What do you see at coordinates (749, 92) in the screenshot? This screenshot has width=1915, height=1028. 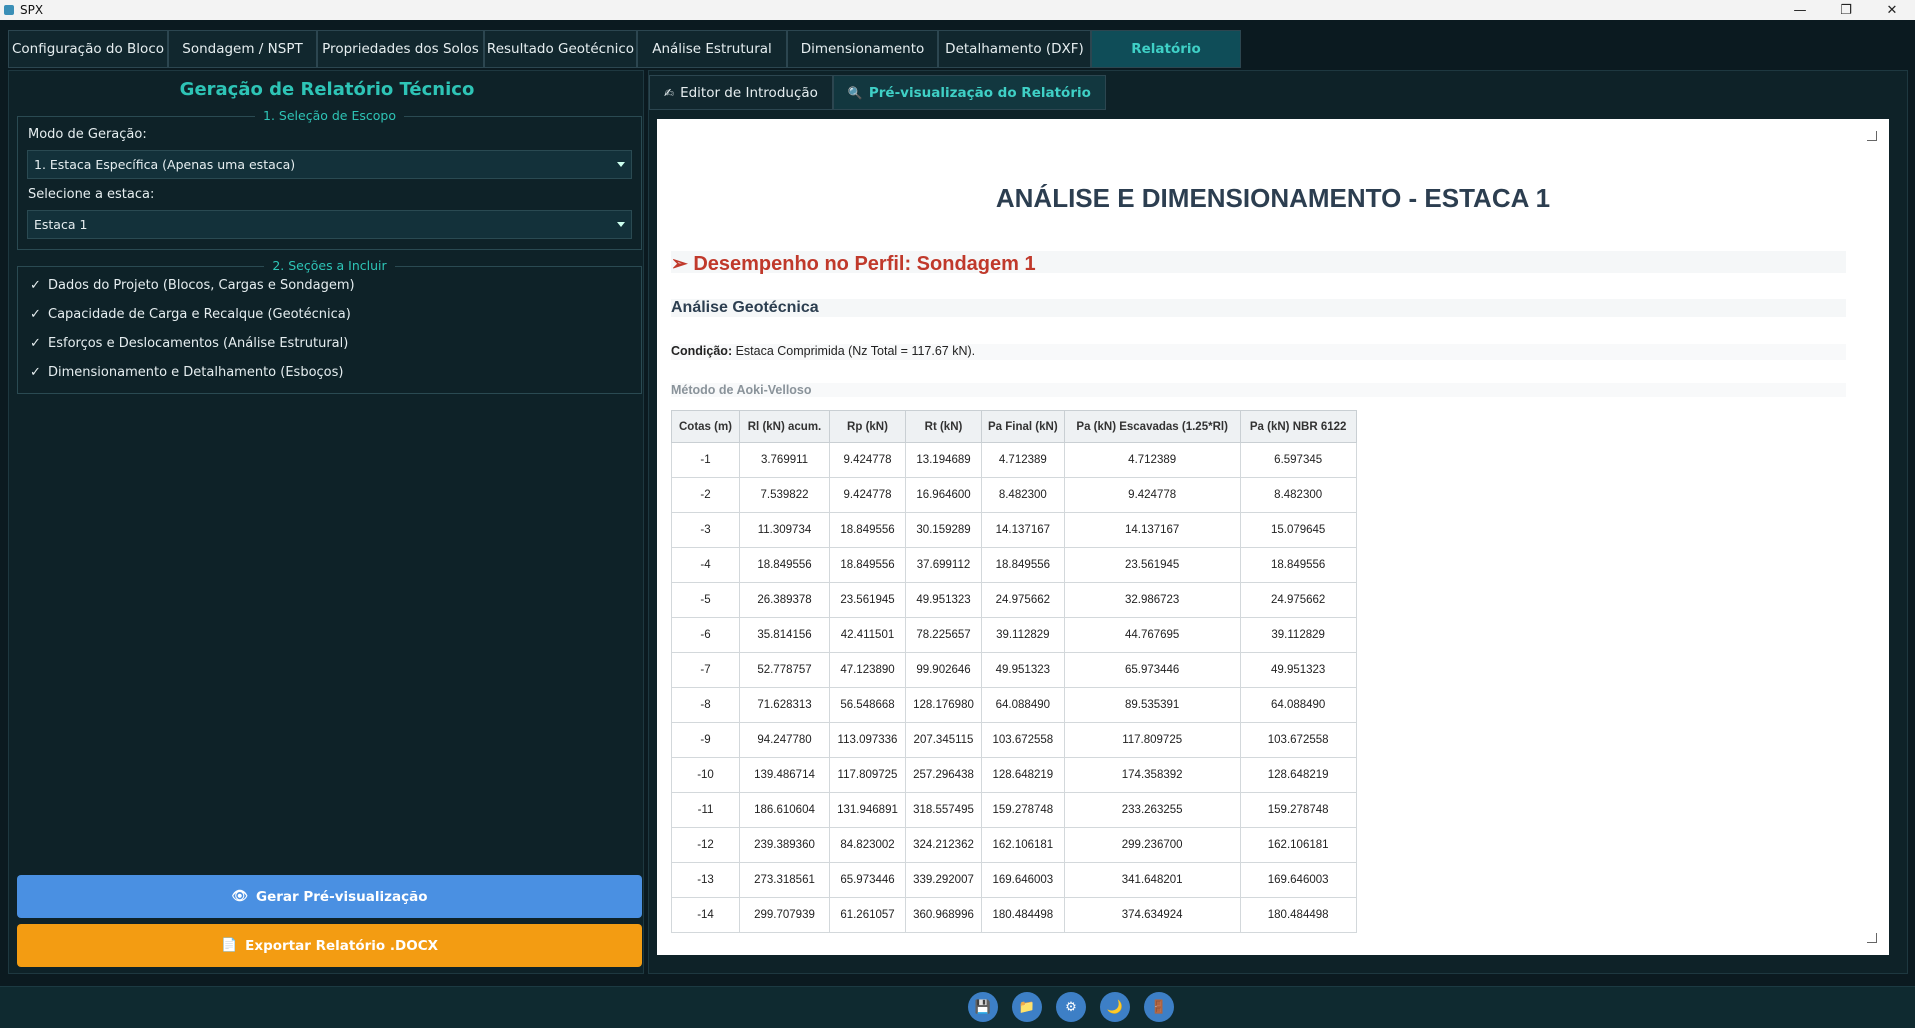 I see `tab-label: Editor de Introdução` at bounding box center [749, 92].